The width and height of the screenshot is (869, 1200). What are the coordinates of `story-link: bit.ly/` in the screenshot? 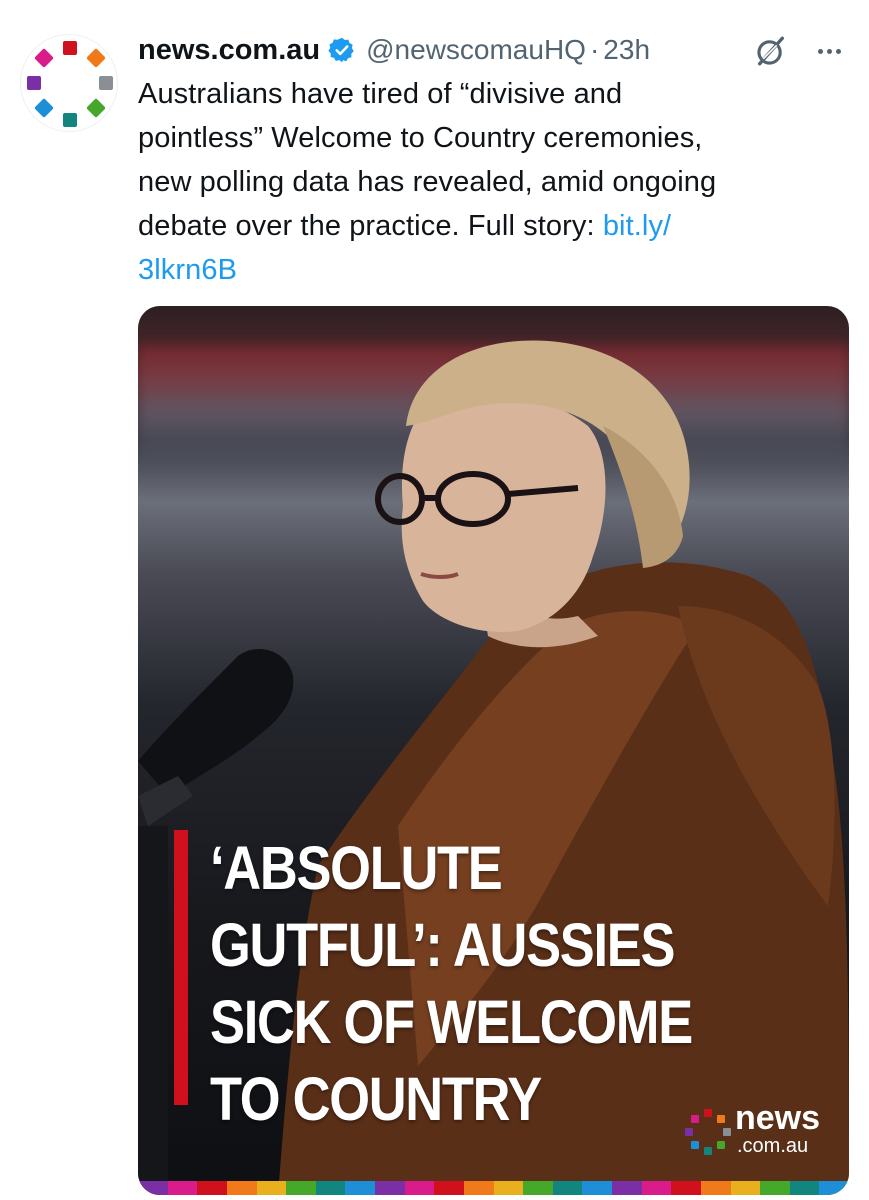 It's located at (637, 226).